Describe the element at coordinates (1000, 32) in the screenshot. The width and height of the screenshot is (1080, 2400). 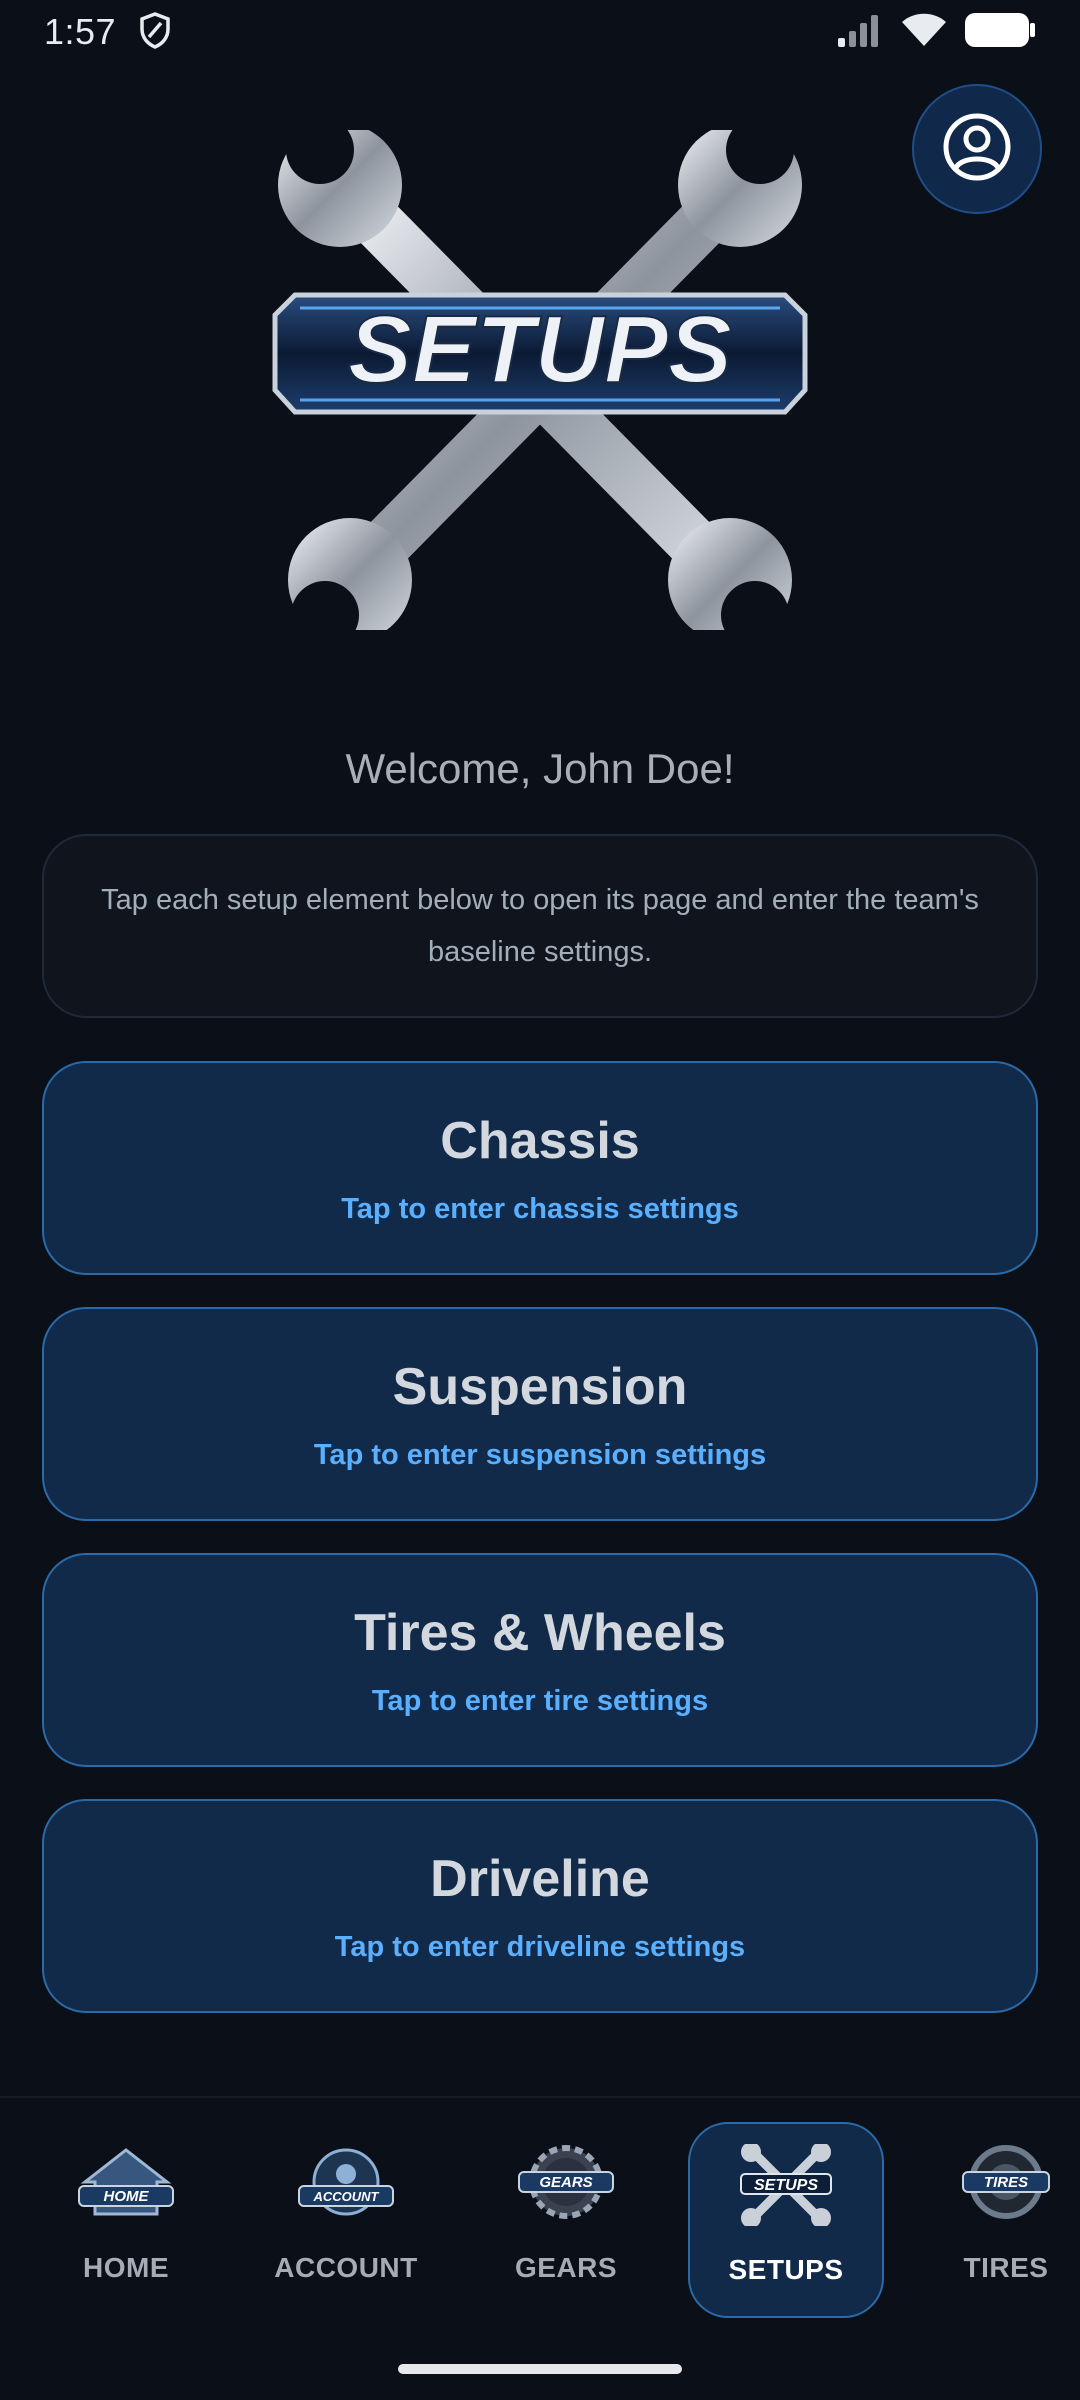
I see `battery-icon` at that location.